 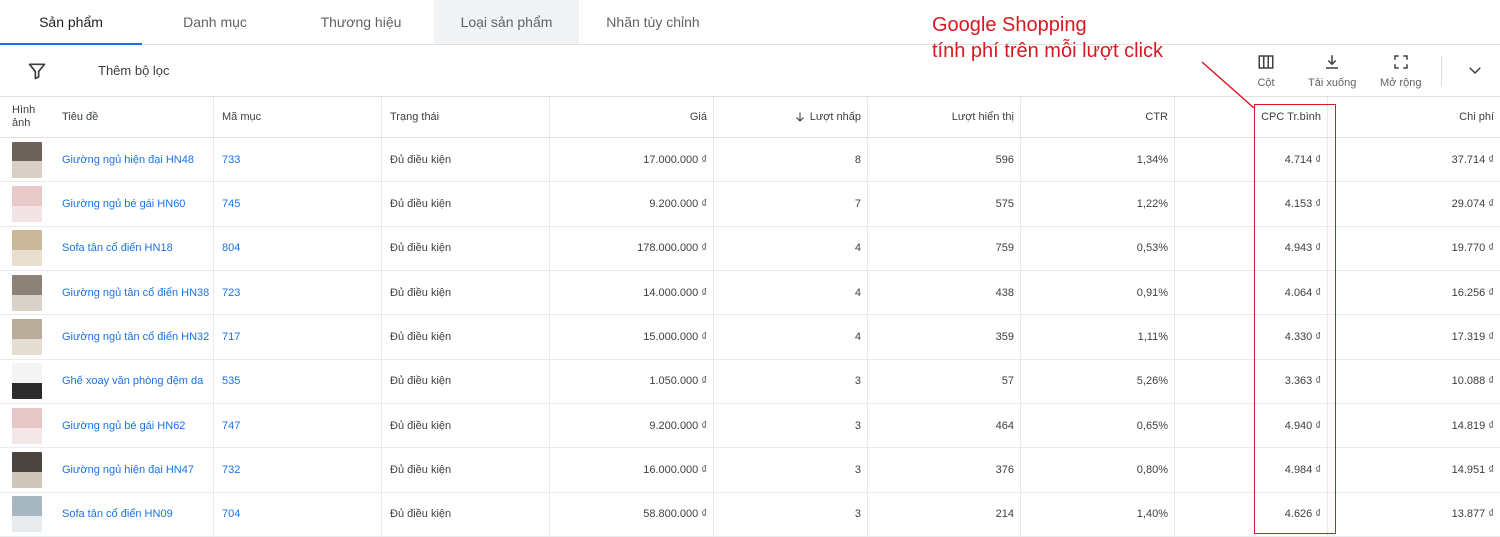 I want to click on header-status: Trạng thái, so click(x=466, y=117).